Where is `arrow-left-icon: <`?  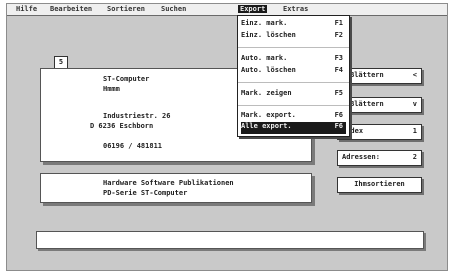 arrow-left-icon: < is located at coordinates (414, 75).